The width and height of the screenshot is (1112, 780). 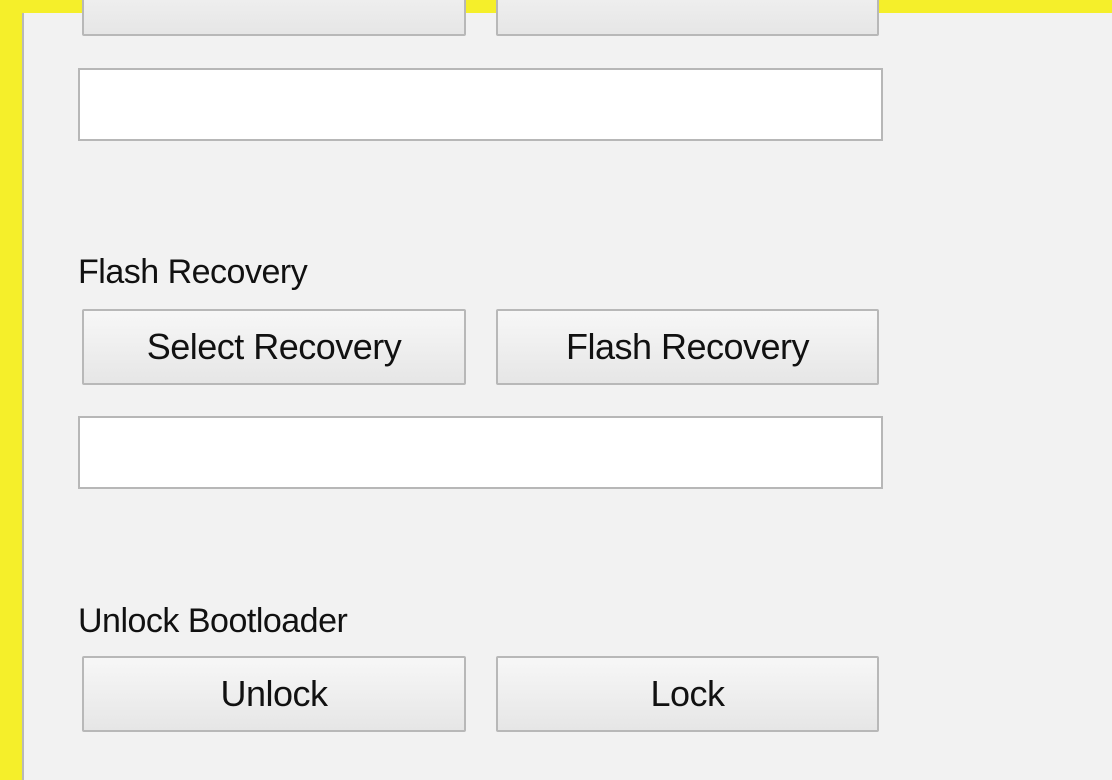 I want to click on top-path-field, so click(x=480, y=104).